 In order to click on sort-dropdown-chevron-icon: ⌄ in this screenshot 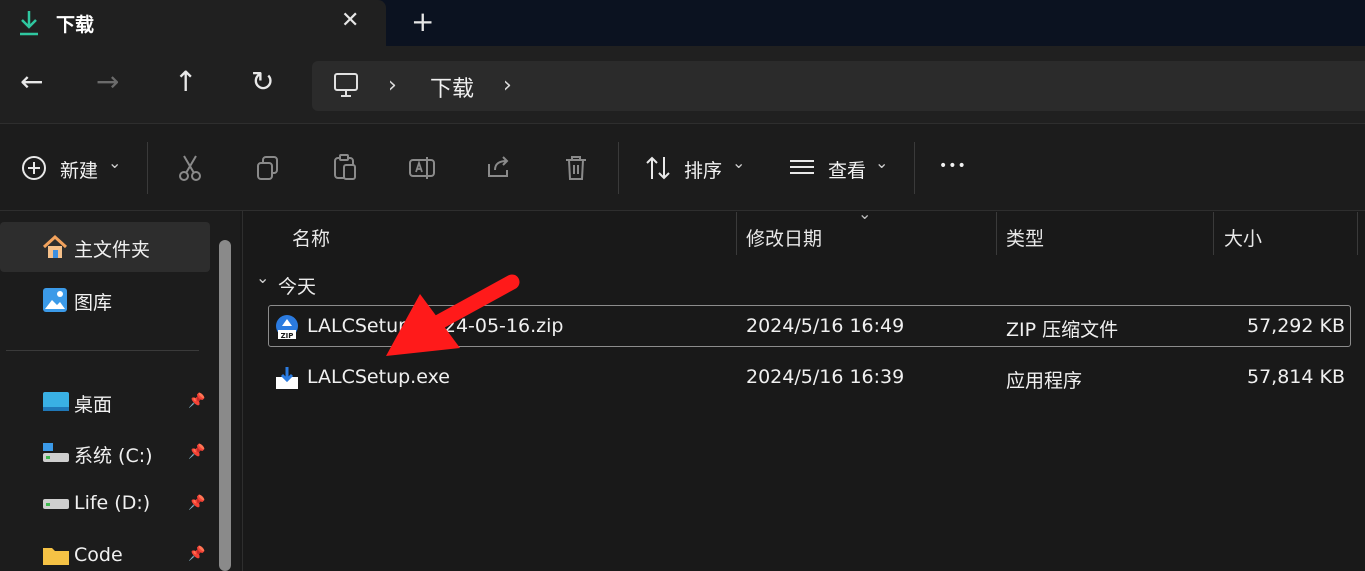, I will do `click(738, 162)`.